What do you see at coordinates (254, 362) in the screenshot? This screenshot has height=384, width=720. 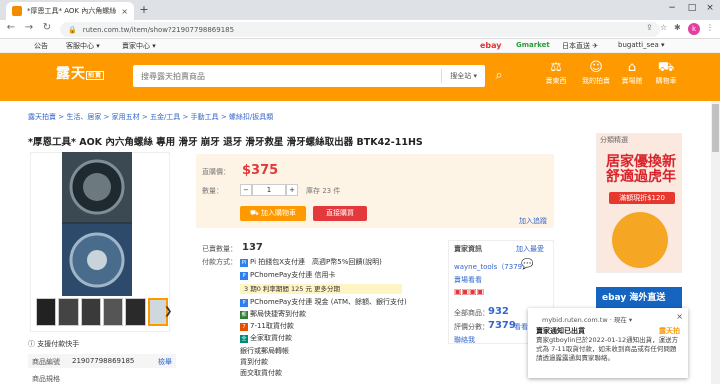 I see `payment-item: 貨到付款` at bounding box center [254, 362].